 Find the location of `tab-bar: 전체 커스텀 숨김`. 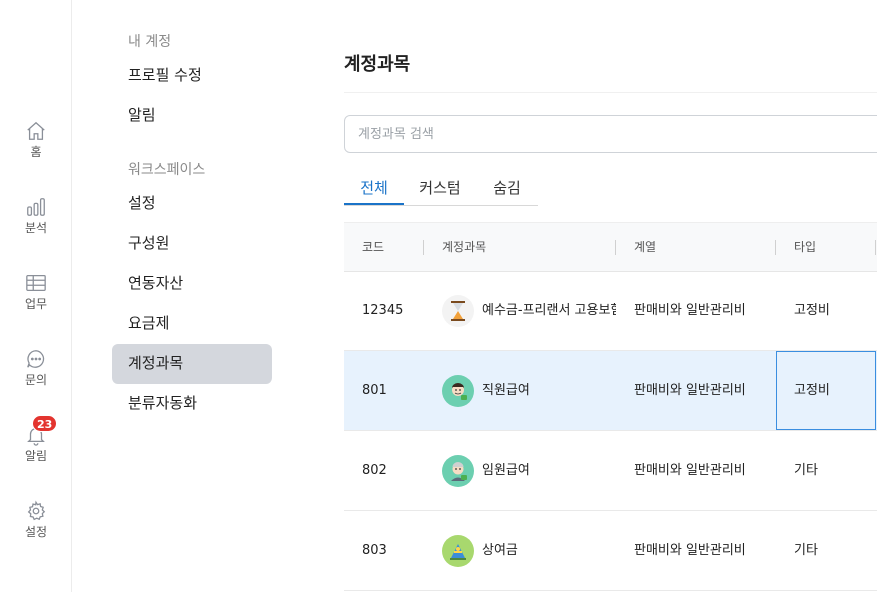

tab-bar: 전체 커스텀 숨김 is located at coordinates (441, 189).